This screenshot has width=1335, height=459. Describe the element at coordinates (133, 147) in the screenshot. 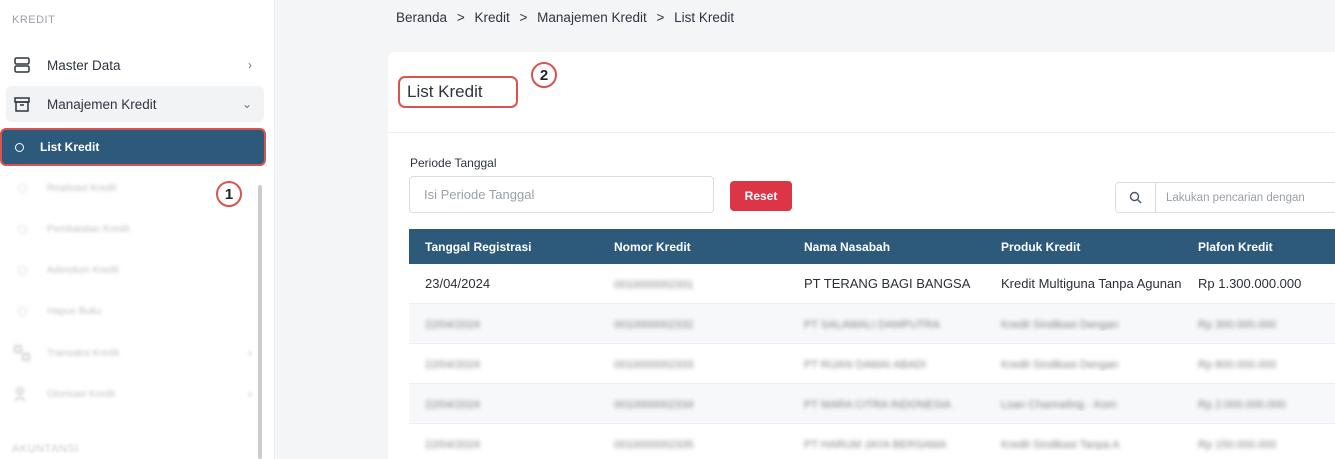

I see `sidebar-item-list-kredit: List Kredit` at that location.